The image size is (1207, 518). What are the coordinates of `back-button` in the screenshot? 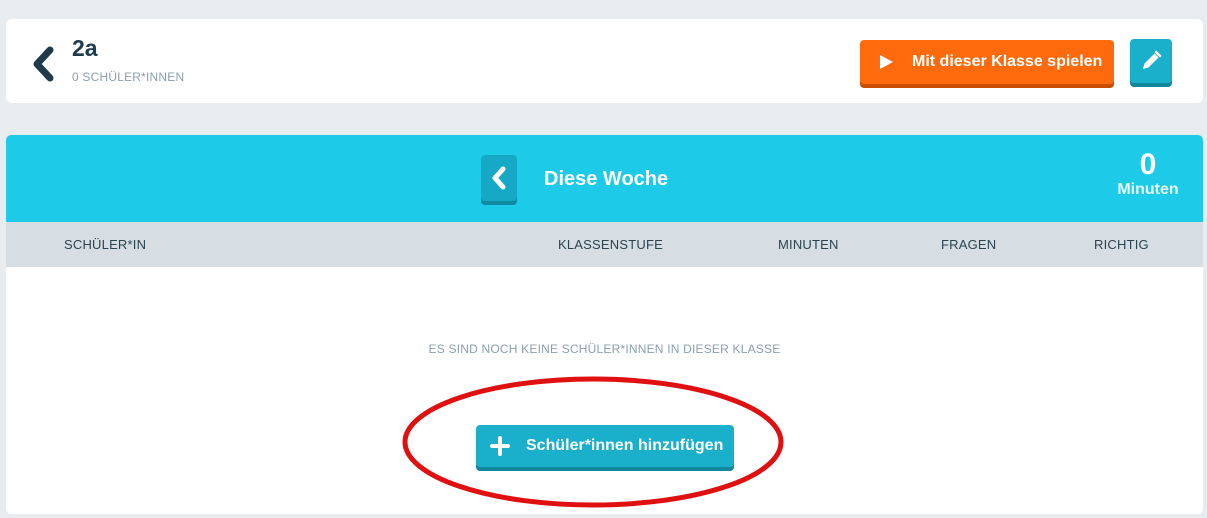 It's located at (44, 64).